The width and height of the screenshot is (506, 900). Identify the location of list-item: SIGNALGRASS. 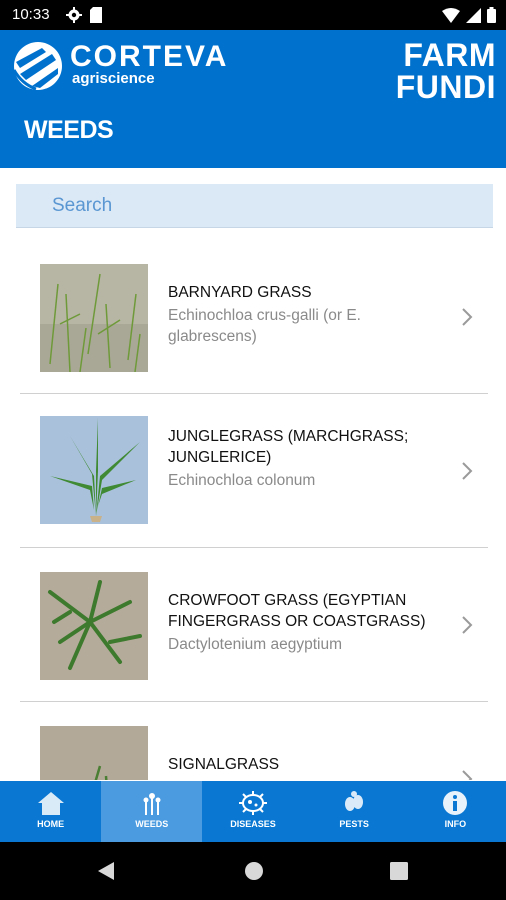
(254, 741).